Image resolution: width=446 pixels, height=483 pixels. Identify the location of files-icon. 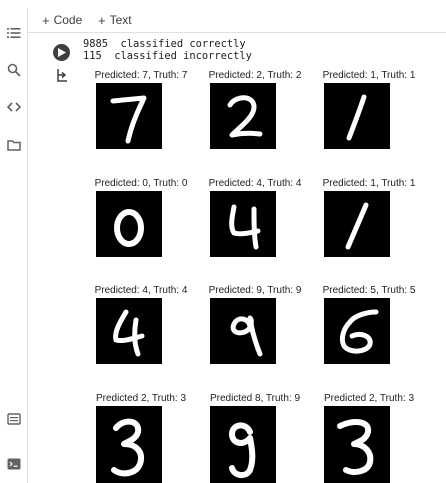
(14, 145).